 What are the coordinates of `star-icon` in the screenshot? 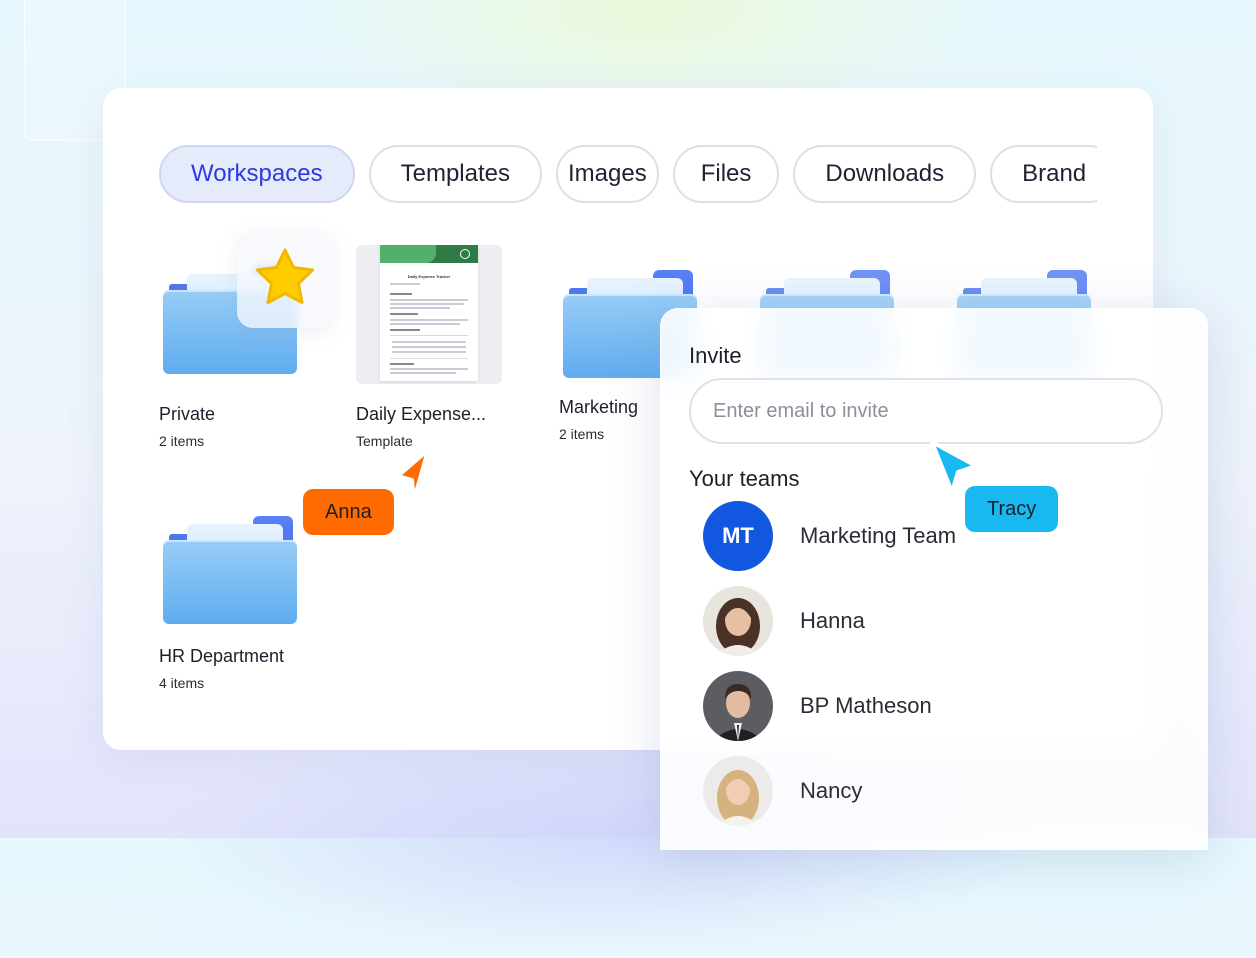 It's located at (285, 280).